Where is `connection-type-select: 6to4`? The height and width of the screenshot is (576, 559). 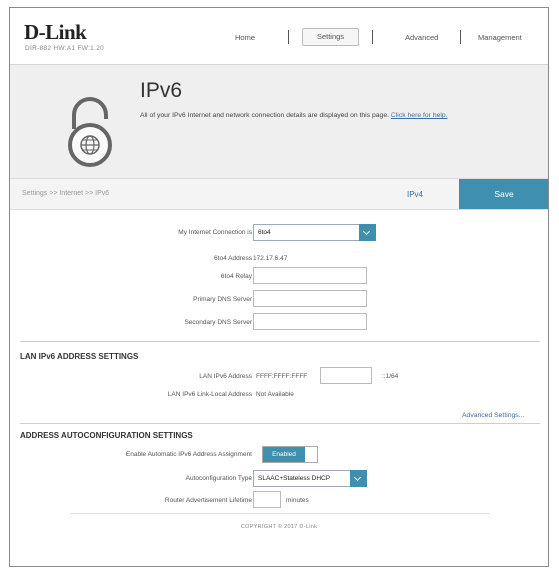 connection-type-select: 6to4 is located at coordinates (314, 232).